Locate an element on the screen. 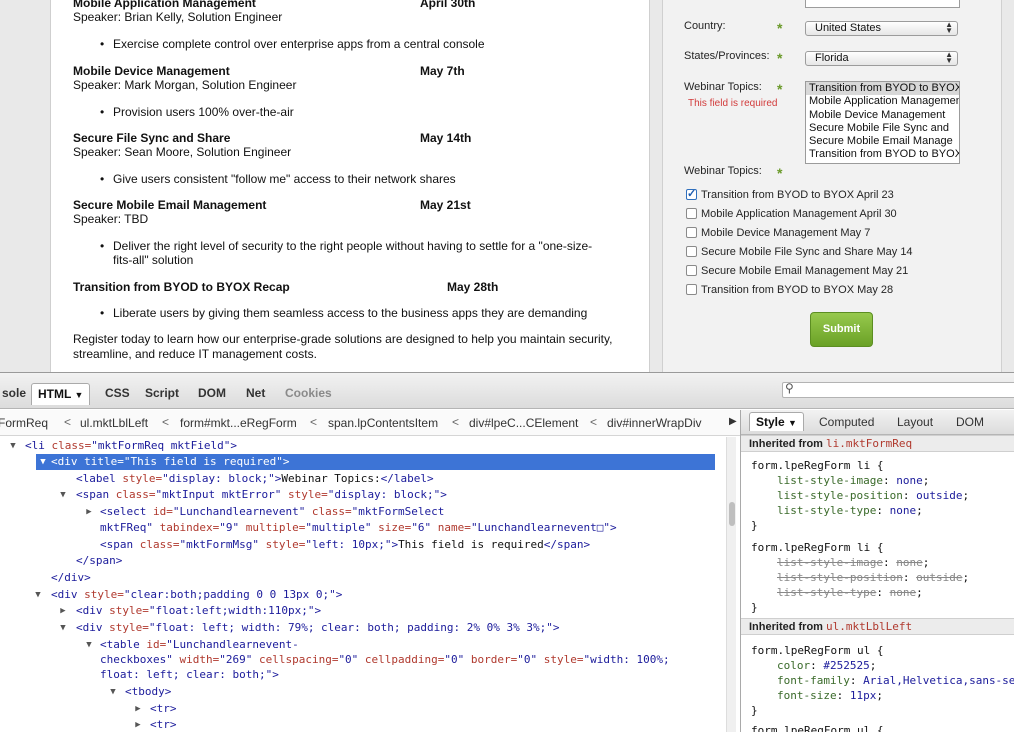  session-speaker: Speaker: Brian Kelly, Solution Engineer is located at coordinates (178, 17).